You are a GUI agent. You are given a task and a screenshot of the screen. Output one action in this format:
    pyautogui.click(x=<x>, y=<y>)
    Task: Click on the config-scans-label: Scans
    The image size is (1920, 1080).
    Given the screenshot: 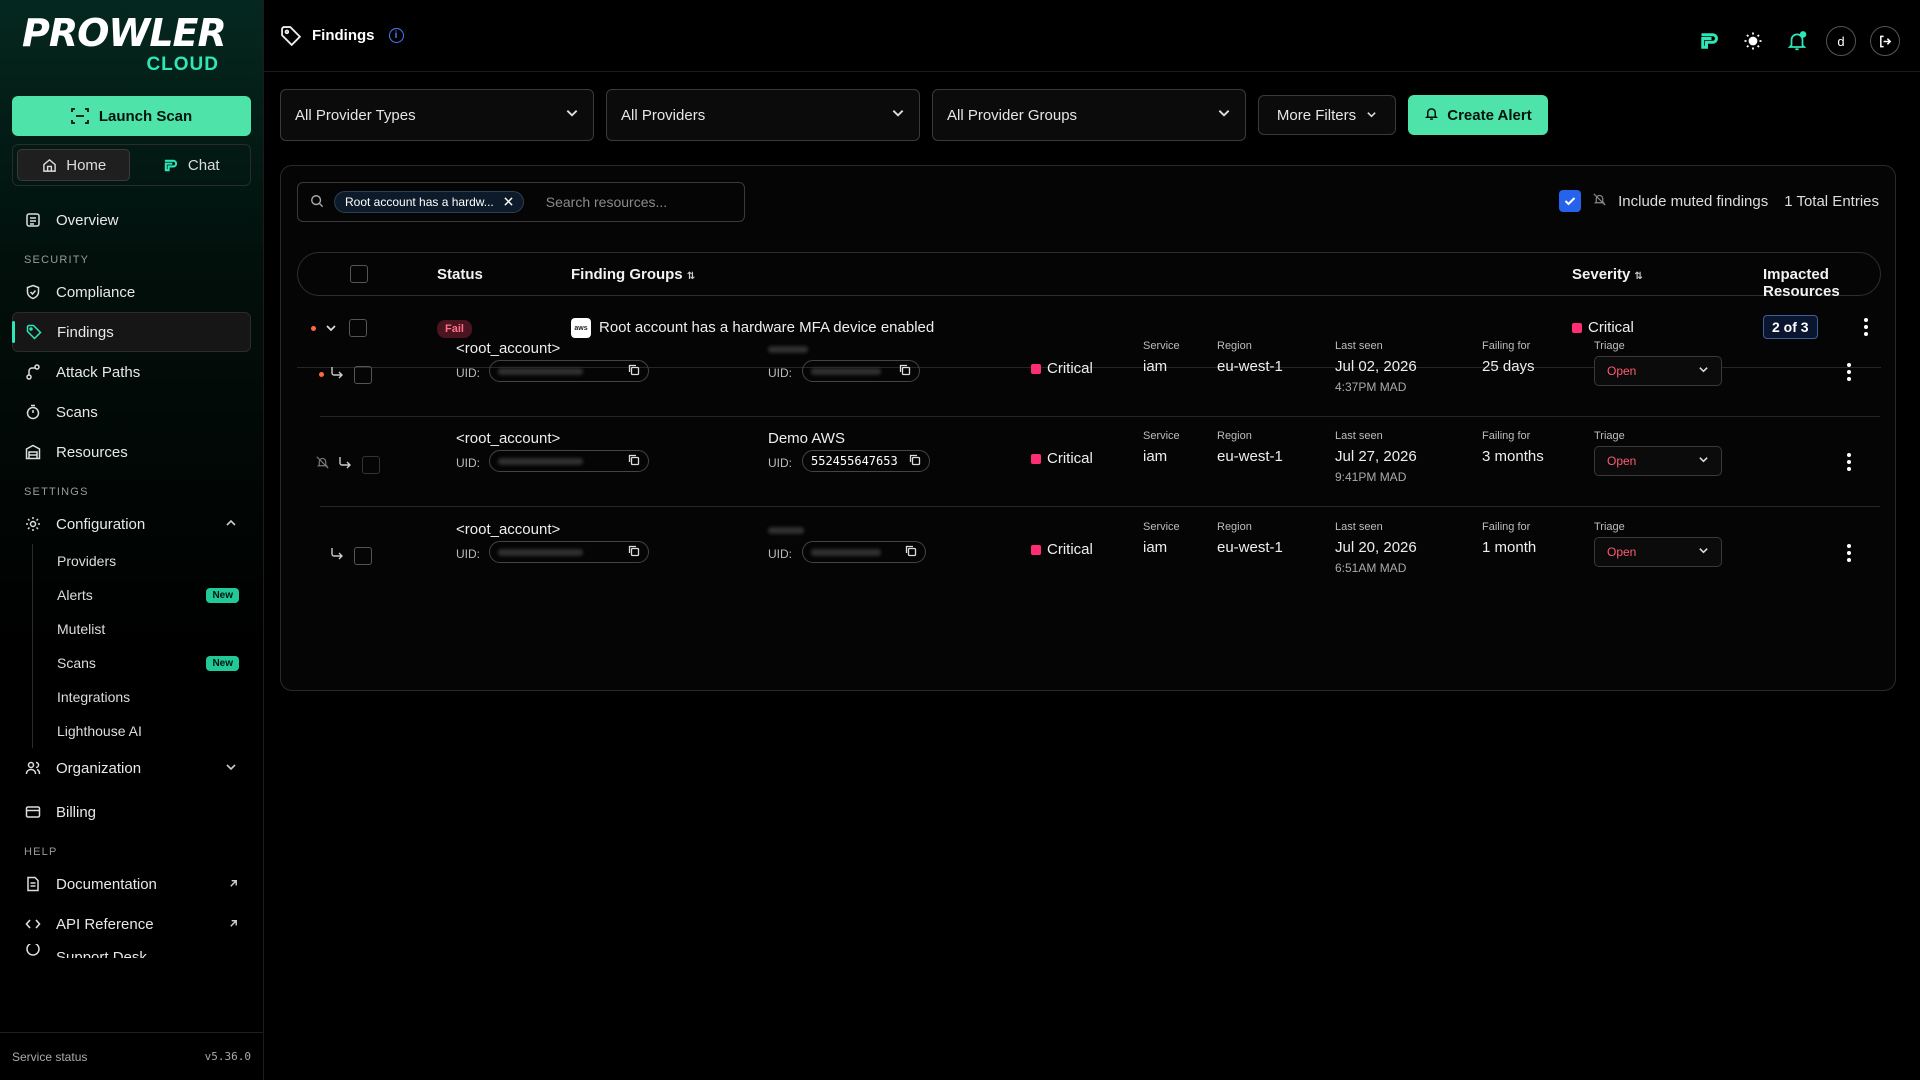 What is the action you would take?
    pyautogui.click(x=76, y=663)
    